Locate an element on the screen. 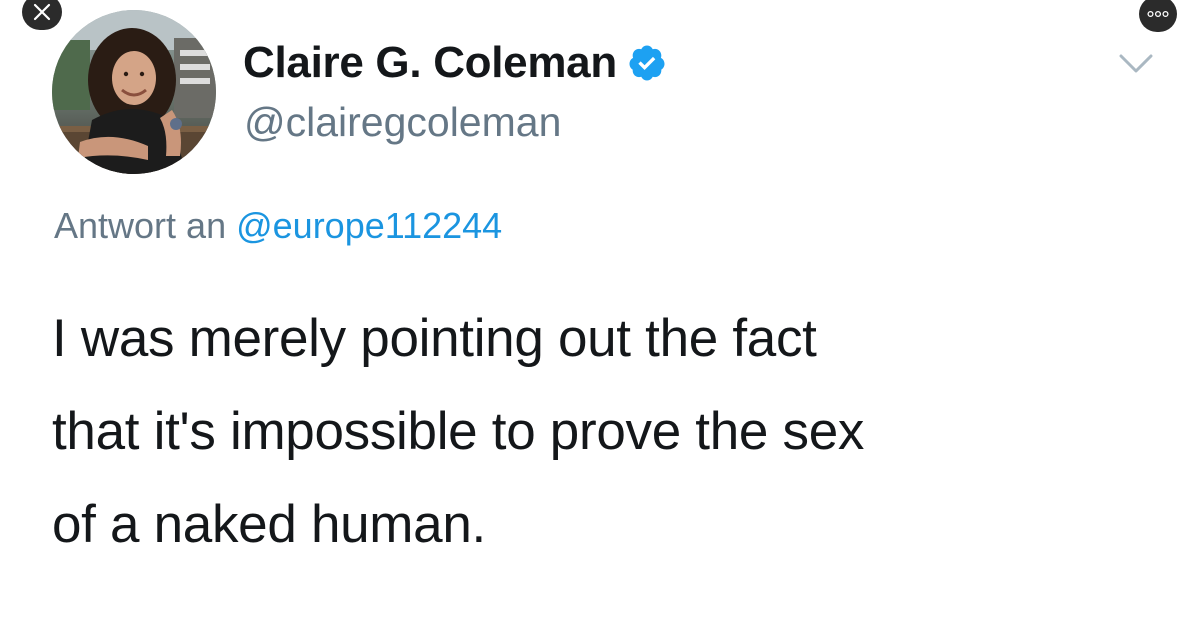 Image resolution: width=1200 pixels, height=632 pixels. tweet-text-line: I was merely pointing out the fact is located at coordinates (434, 338).